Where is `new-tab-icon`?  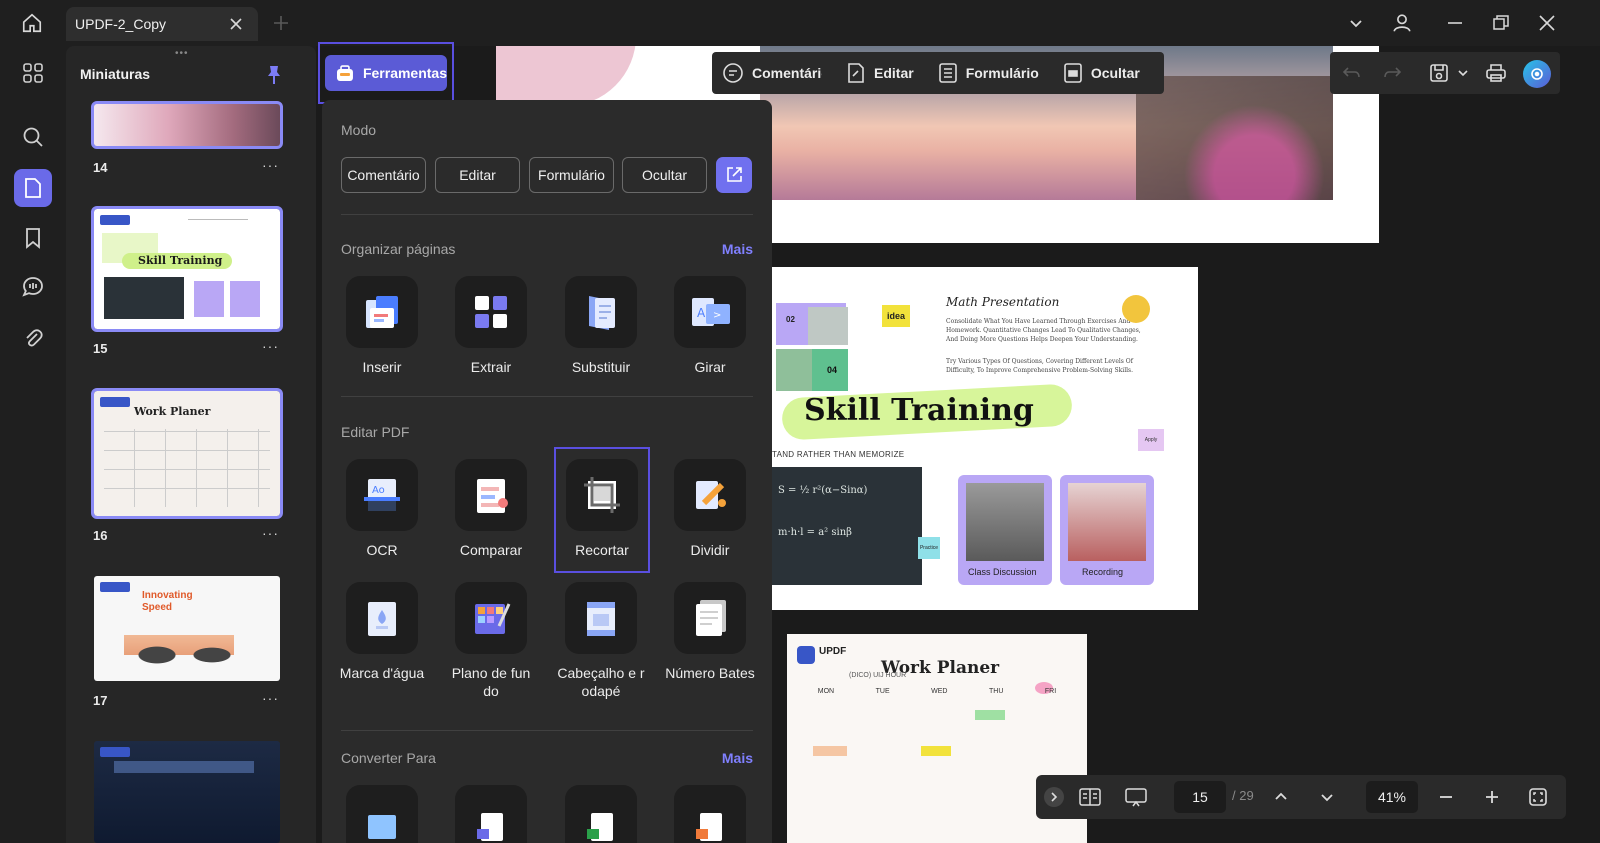
new-tab-icon is located at coordinates (281, 23).